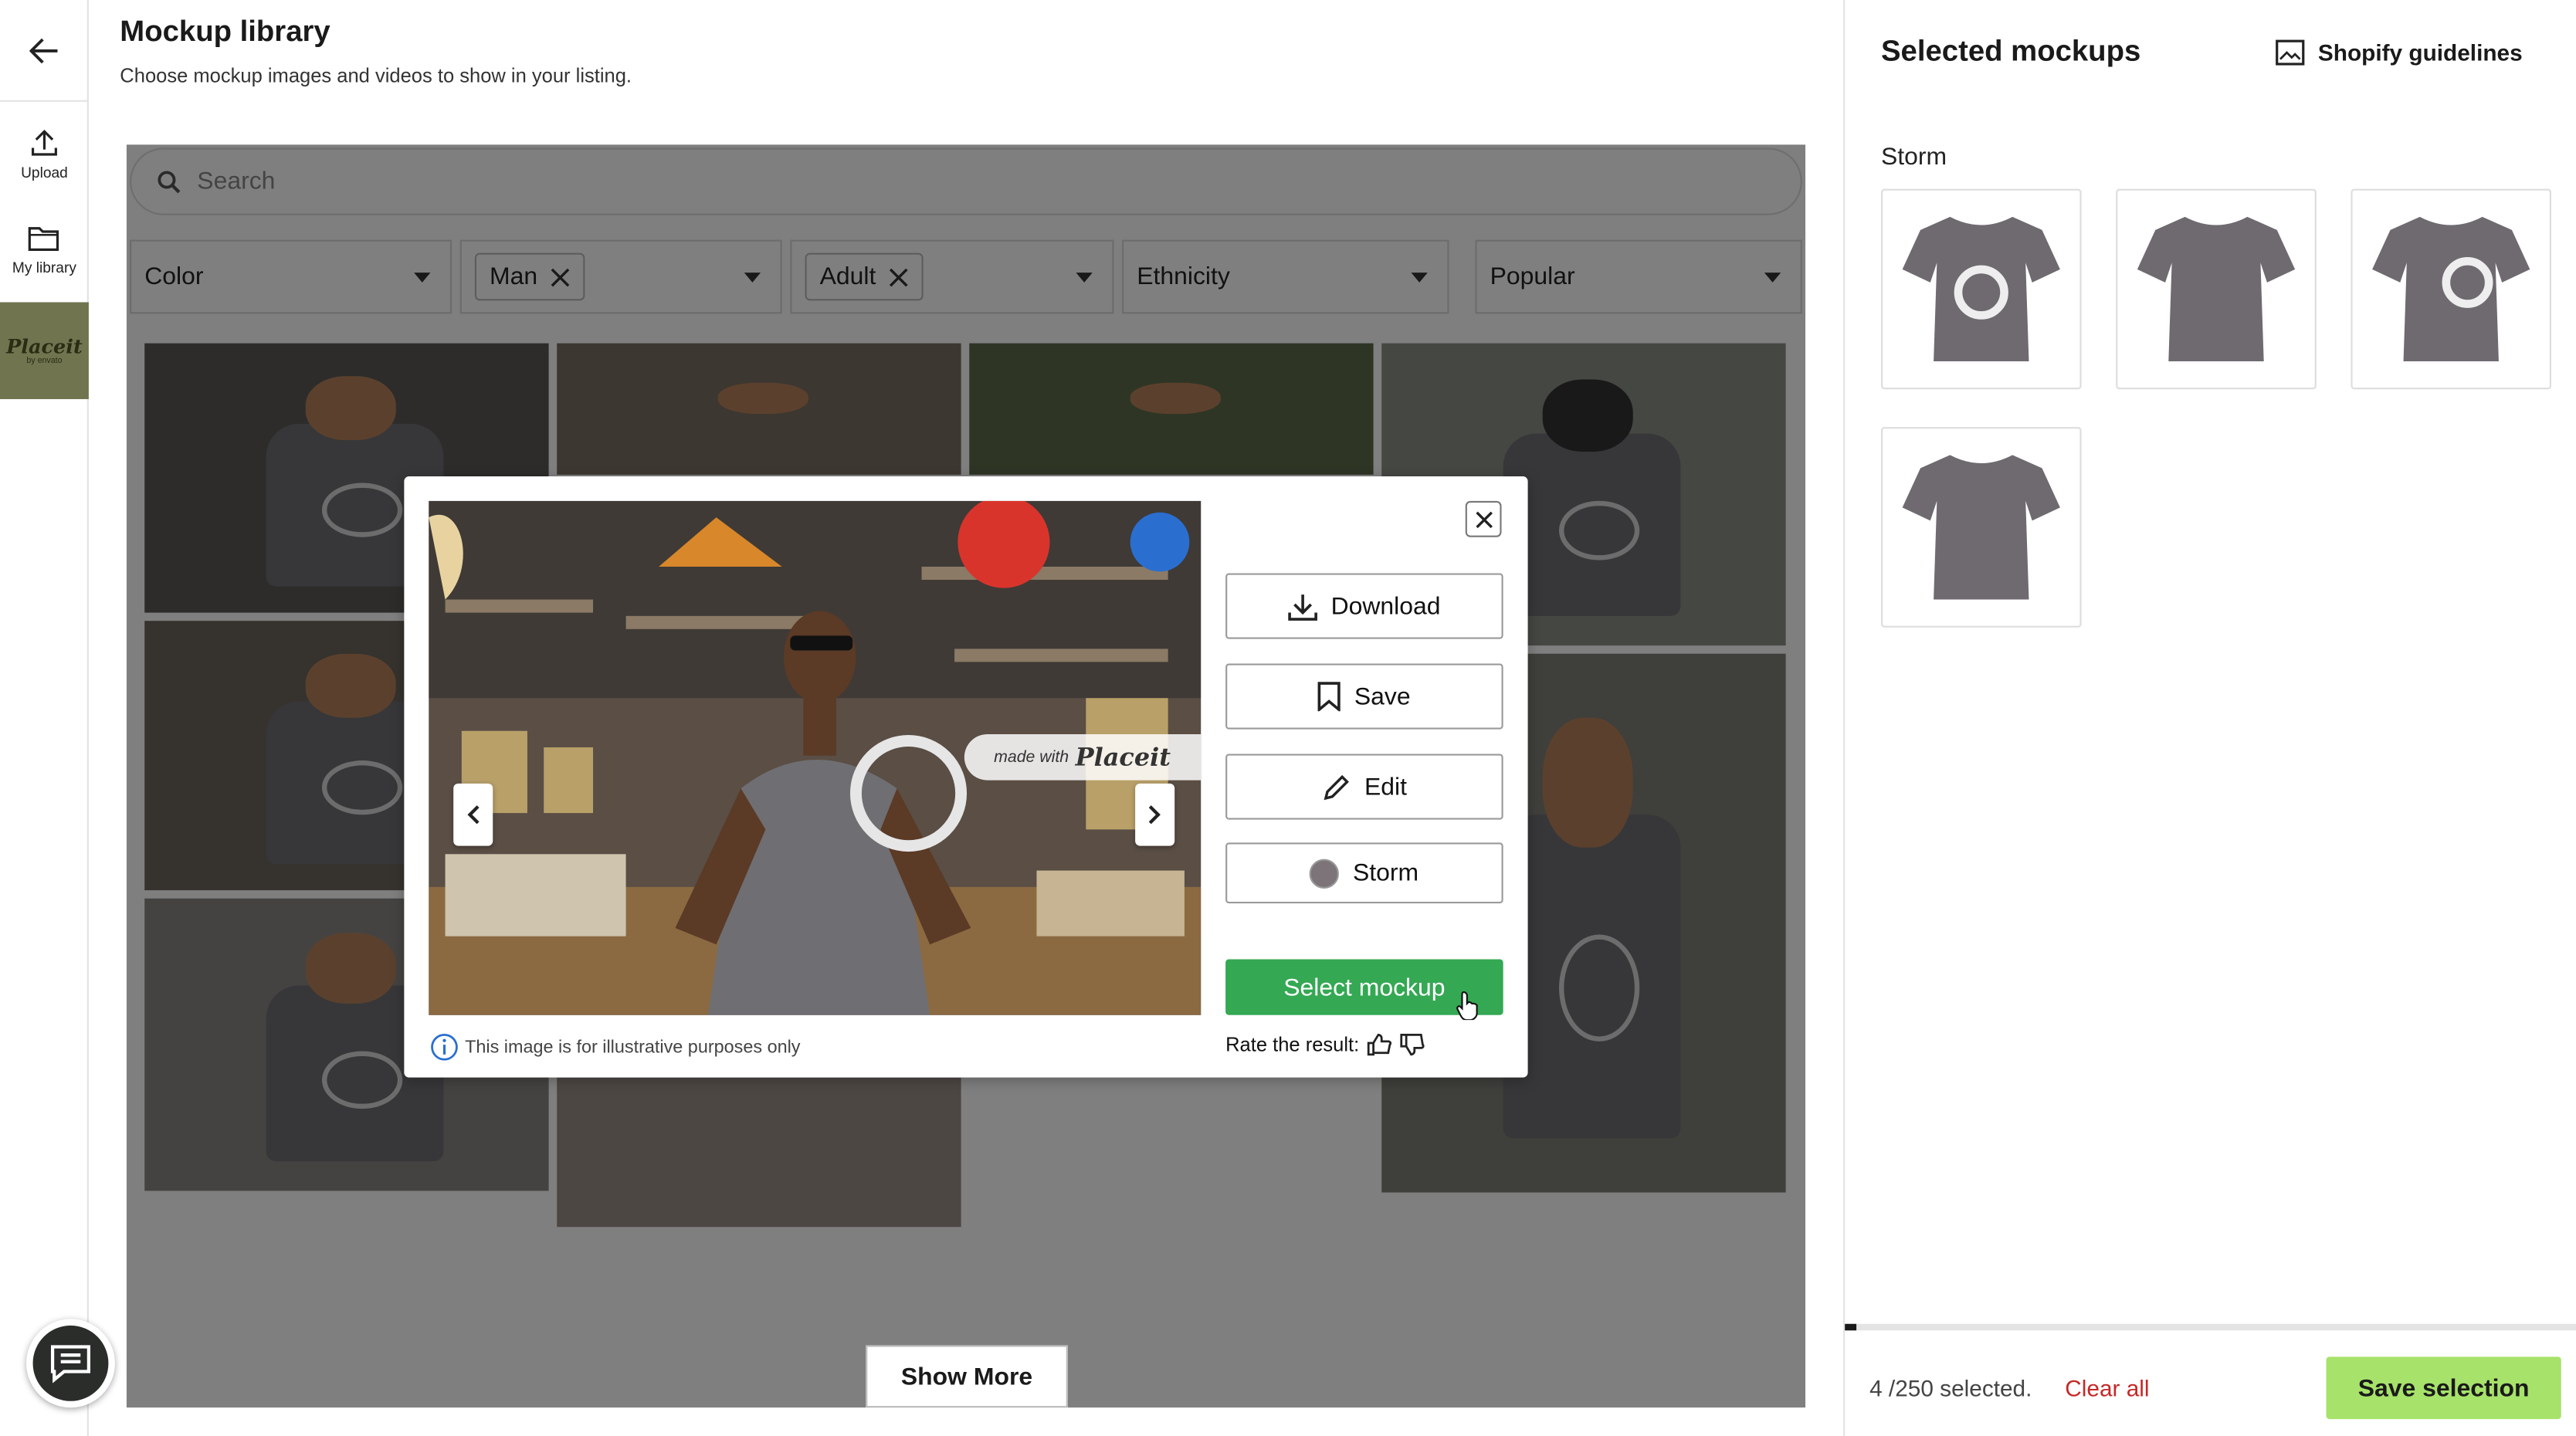  What do you see at coordinates (2107, 1388) in the screenshot?
I see `clear-all-link: Clear all` at bounding box center [2107, 1388].